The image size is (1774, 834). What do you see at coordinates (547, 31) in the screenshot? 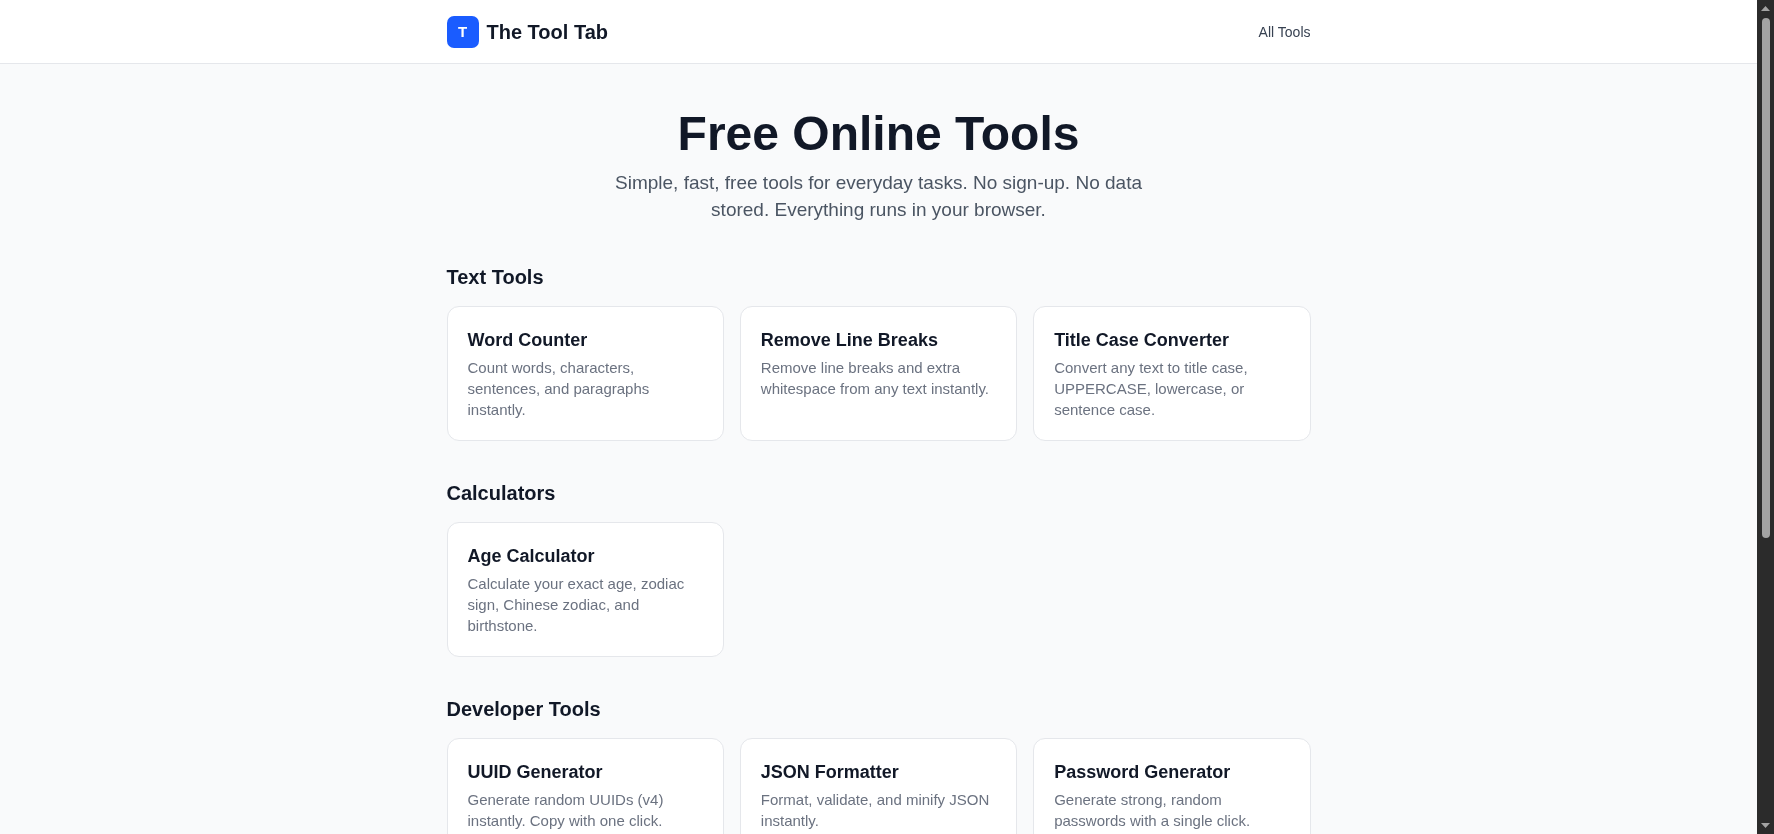
I see `site-name: The Tool Tab` at bounding box center [547, 31].